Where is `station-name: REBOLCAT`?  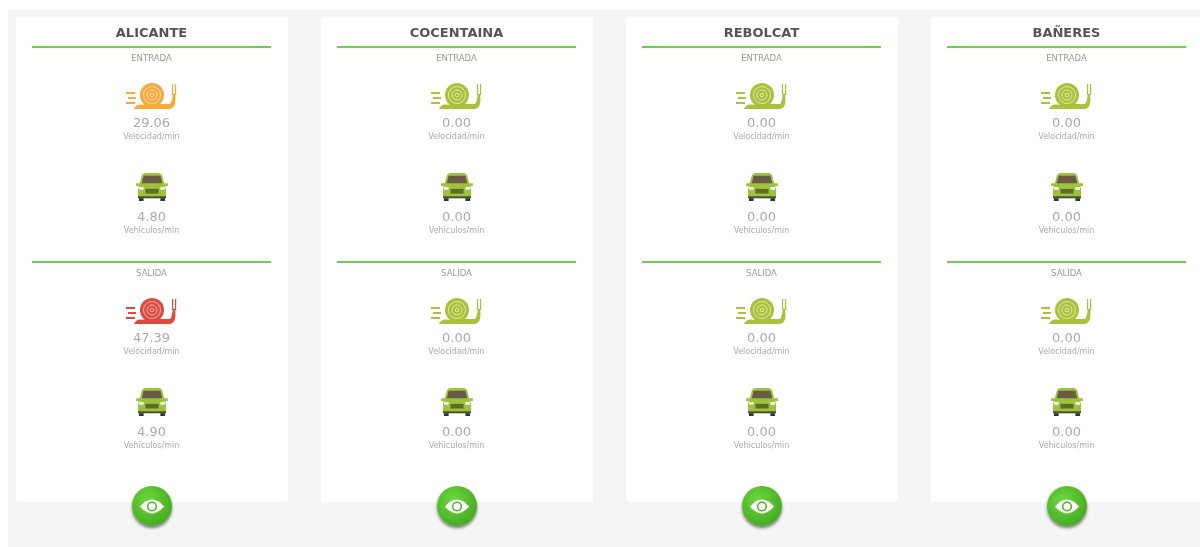
station-name: REBOLCAT is located at coordinates (761, 33).